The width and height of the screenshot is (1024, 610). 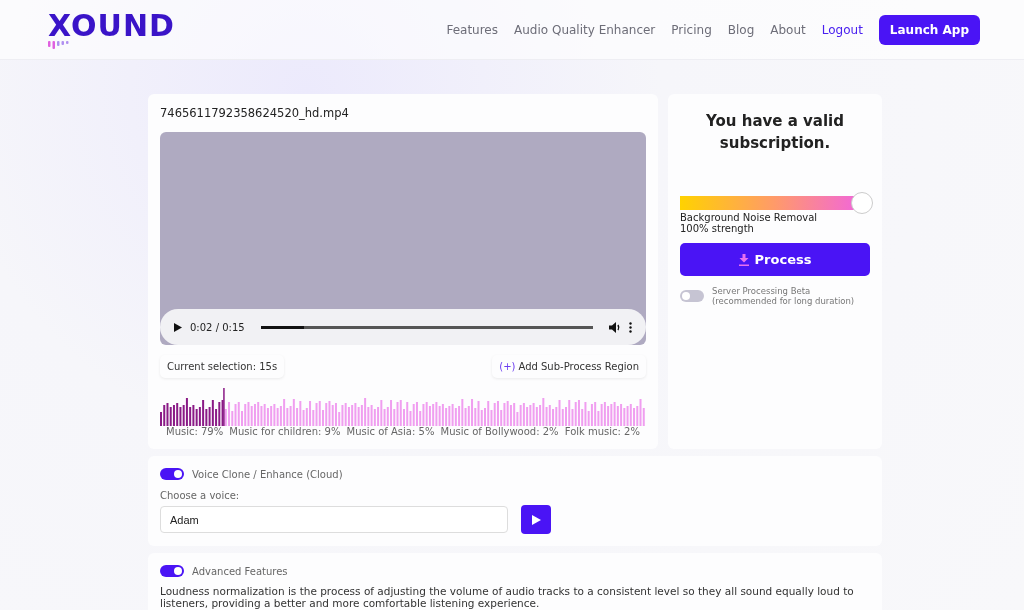 What do you see at coordinates (762, 291) in the screenshot?
I see `toggle-label: Server Processing Beta` at bounding box center [762, 291].